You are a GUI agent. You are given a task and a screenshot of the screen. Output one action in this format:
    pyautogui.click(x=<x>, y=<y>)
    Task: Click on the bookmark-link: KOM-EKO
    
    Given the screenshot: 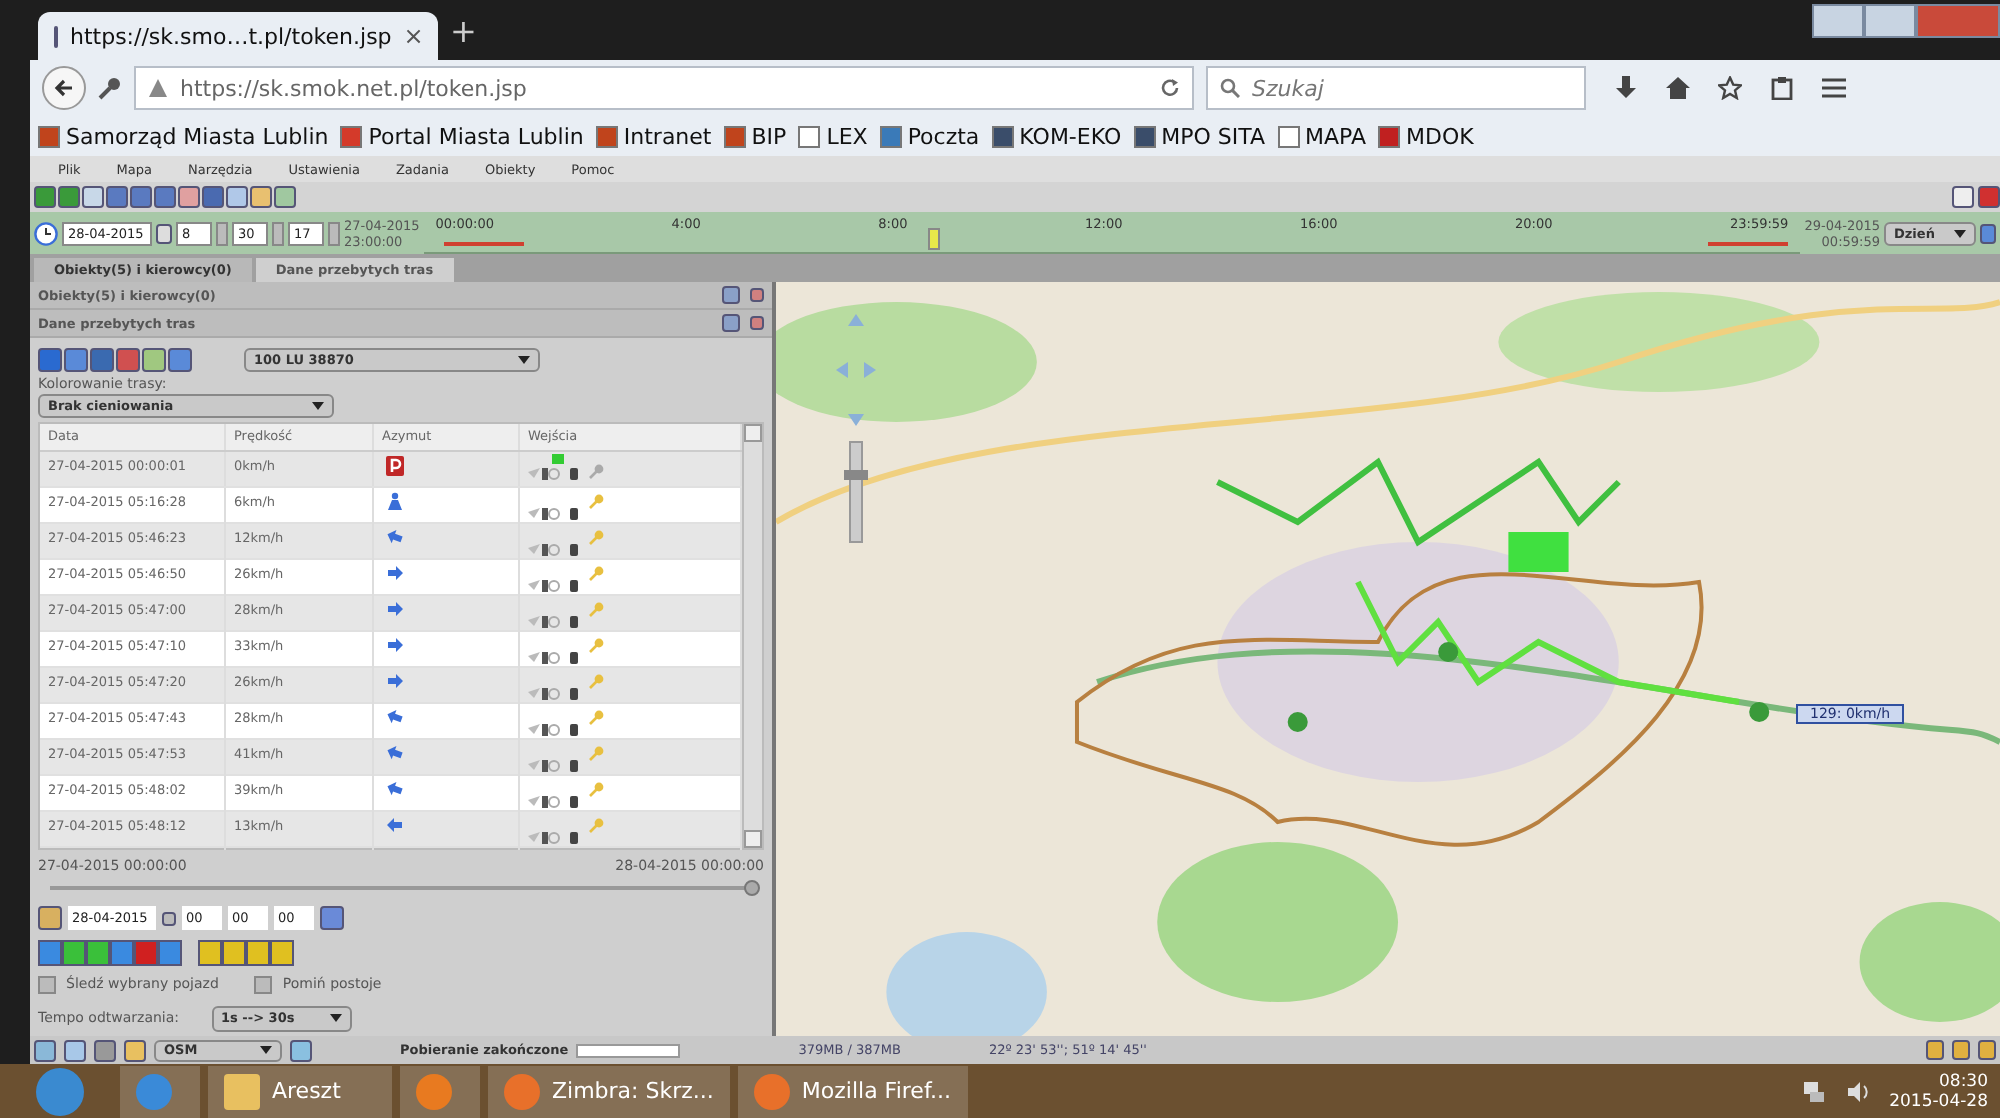 What is the action you would take?
    pyautogui.click(x=1056, y=136)
    